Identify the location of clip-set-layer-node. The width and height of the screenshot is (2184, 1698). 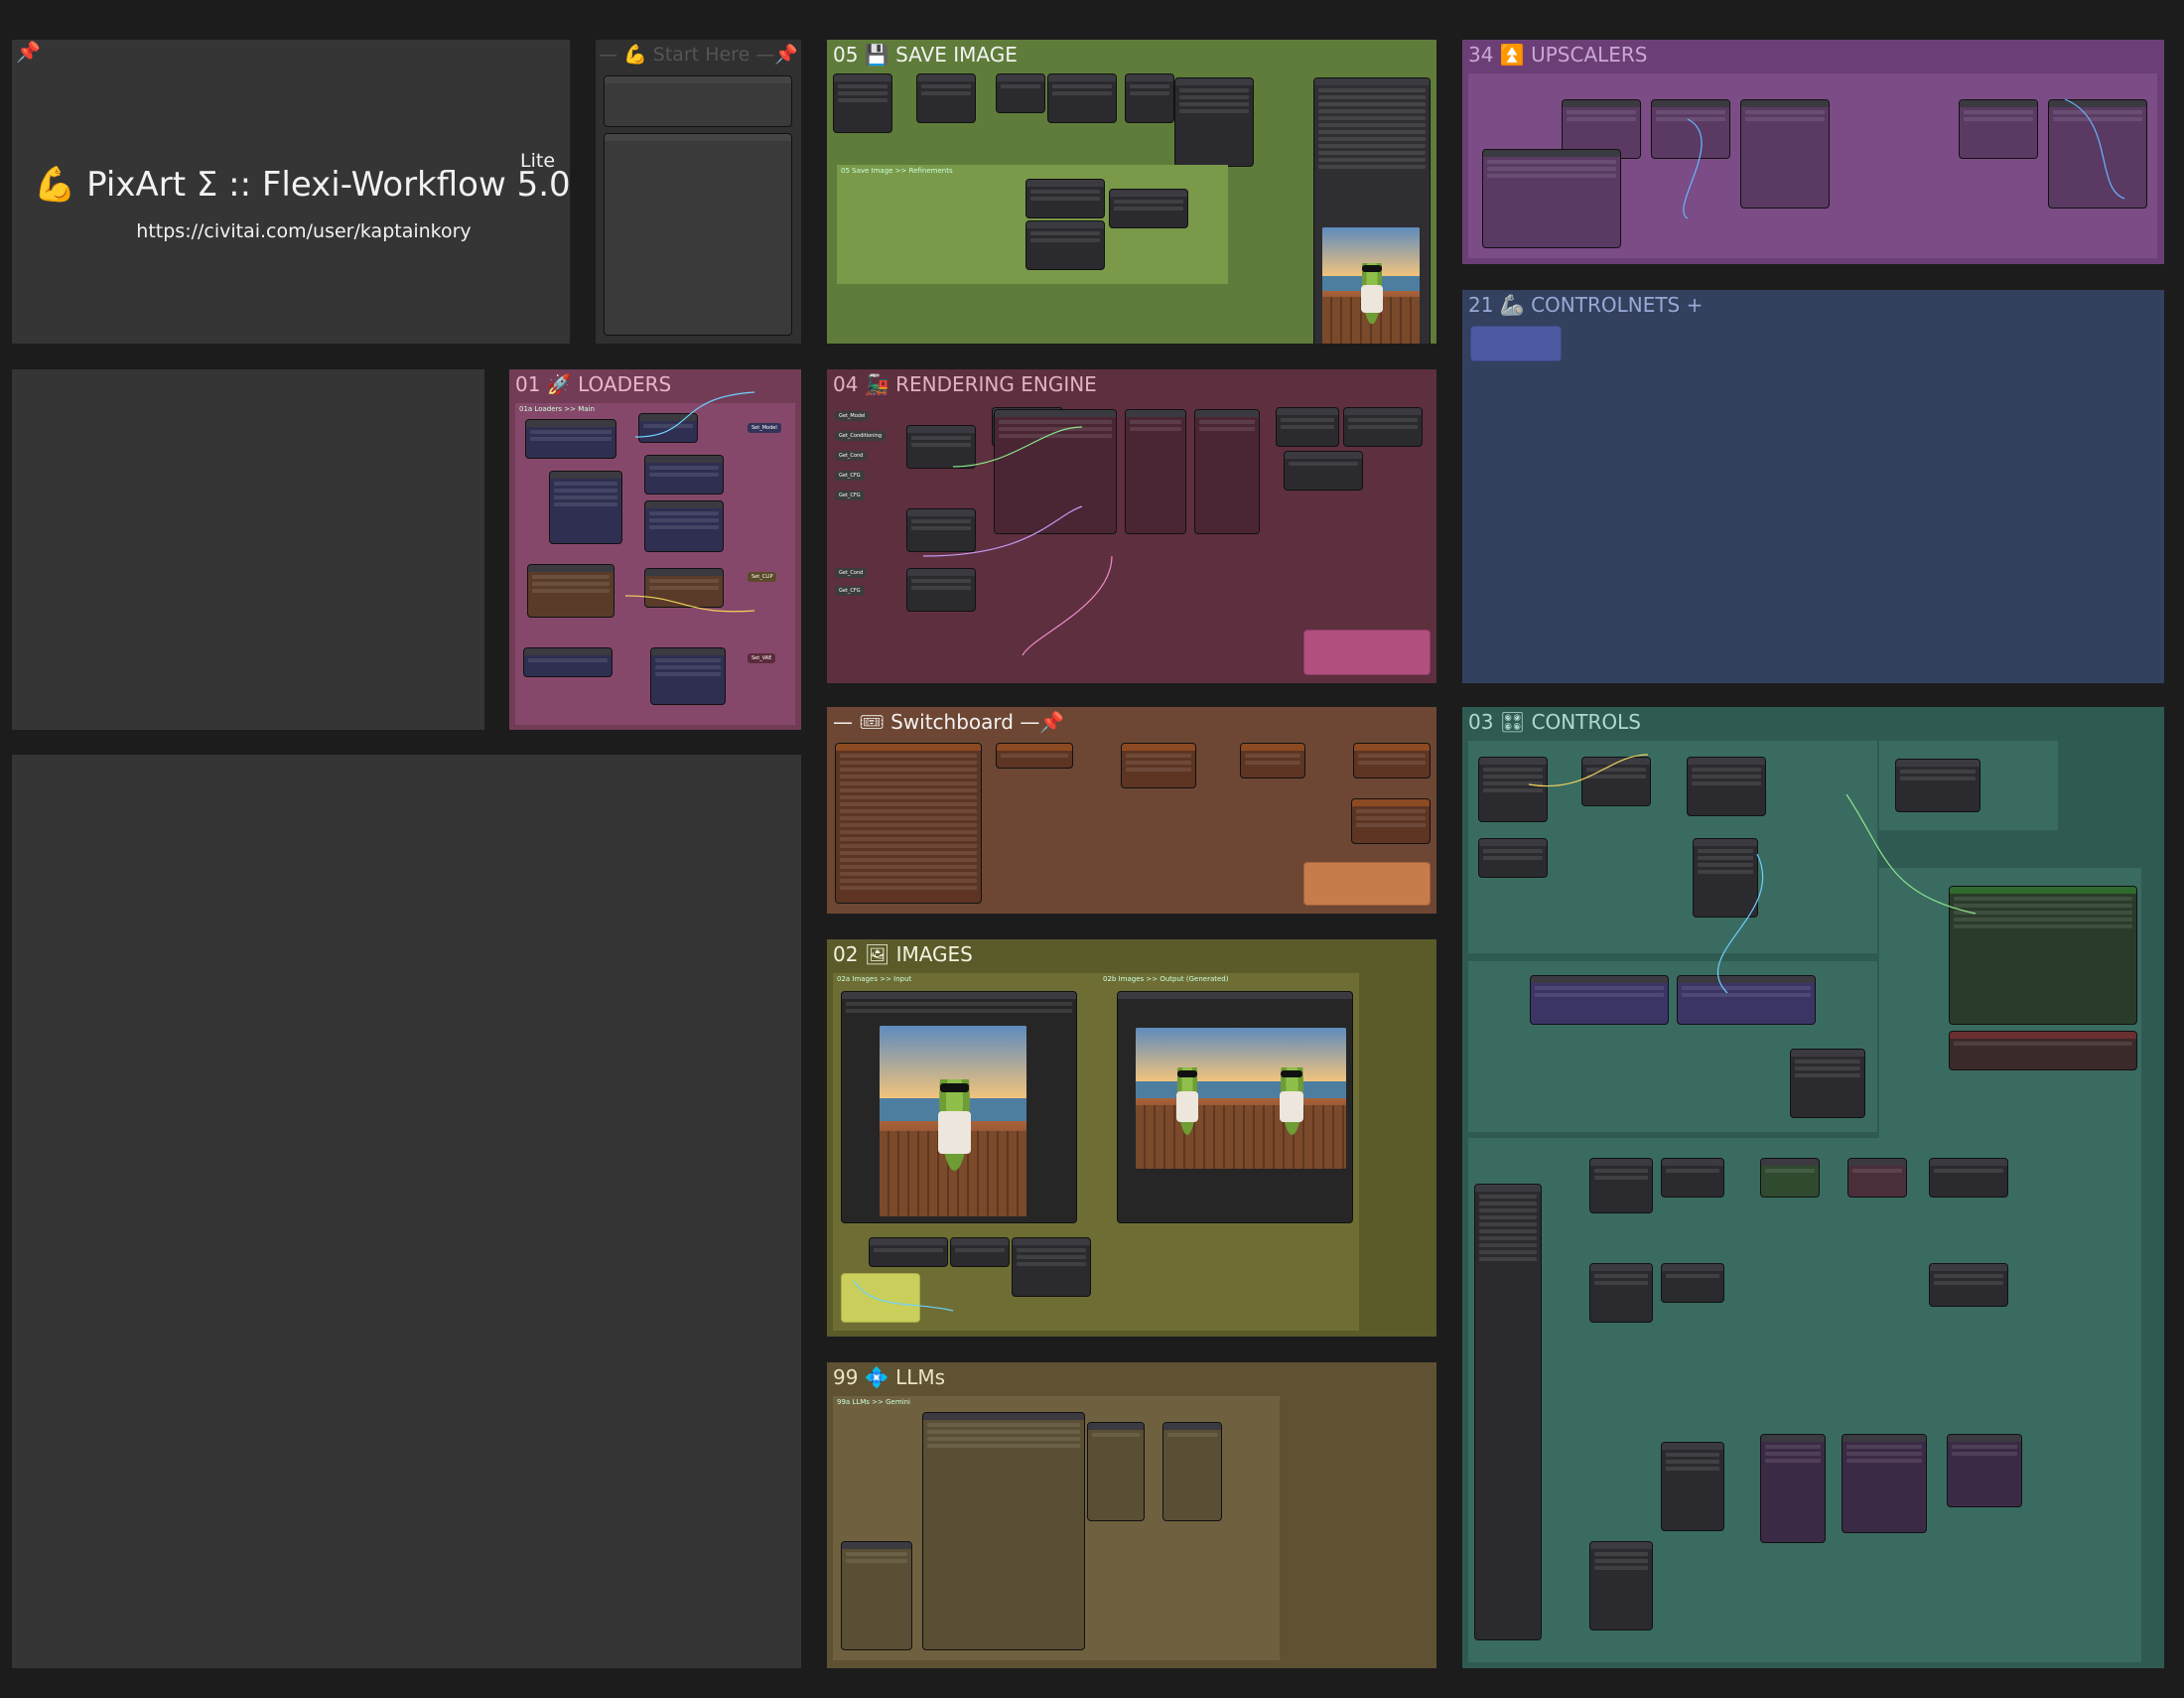
(684, 588).